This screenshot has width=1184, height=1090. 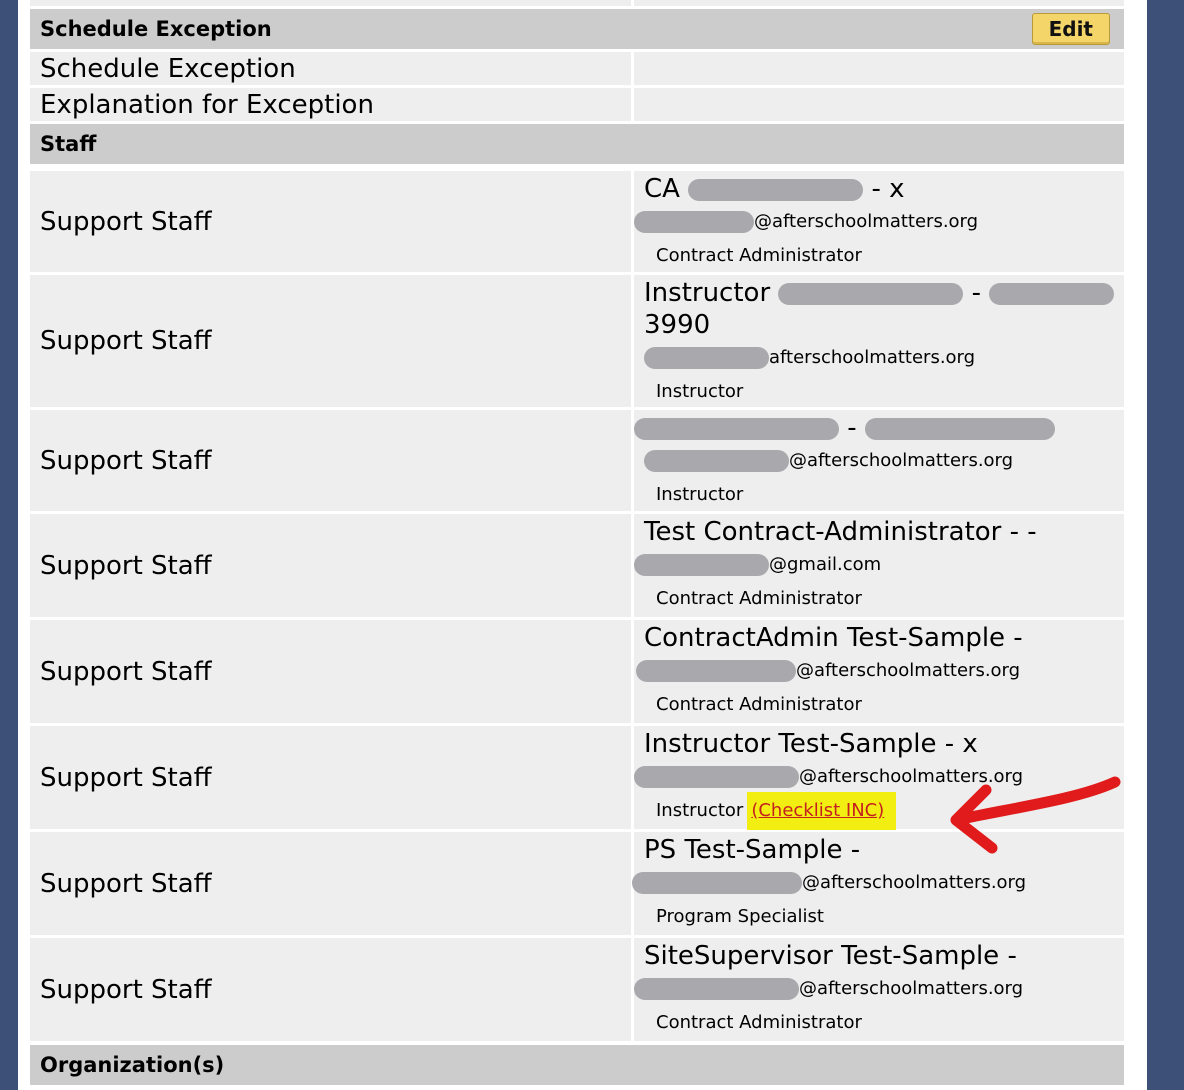 What do you see at coordinates (879, 3) in the screenshot?
I see `previous-row-value` at bounding box center [879, 3].